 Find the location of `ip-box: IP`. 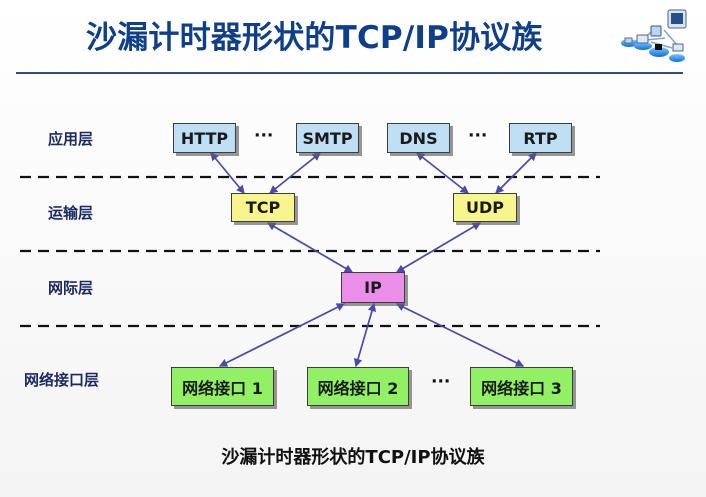

ip-box: IP is located at coordinates (373, 287).